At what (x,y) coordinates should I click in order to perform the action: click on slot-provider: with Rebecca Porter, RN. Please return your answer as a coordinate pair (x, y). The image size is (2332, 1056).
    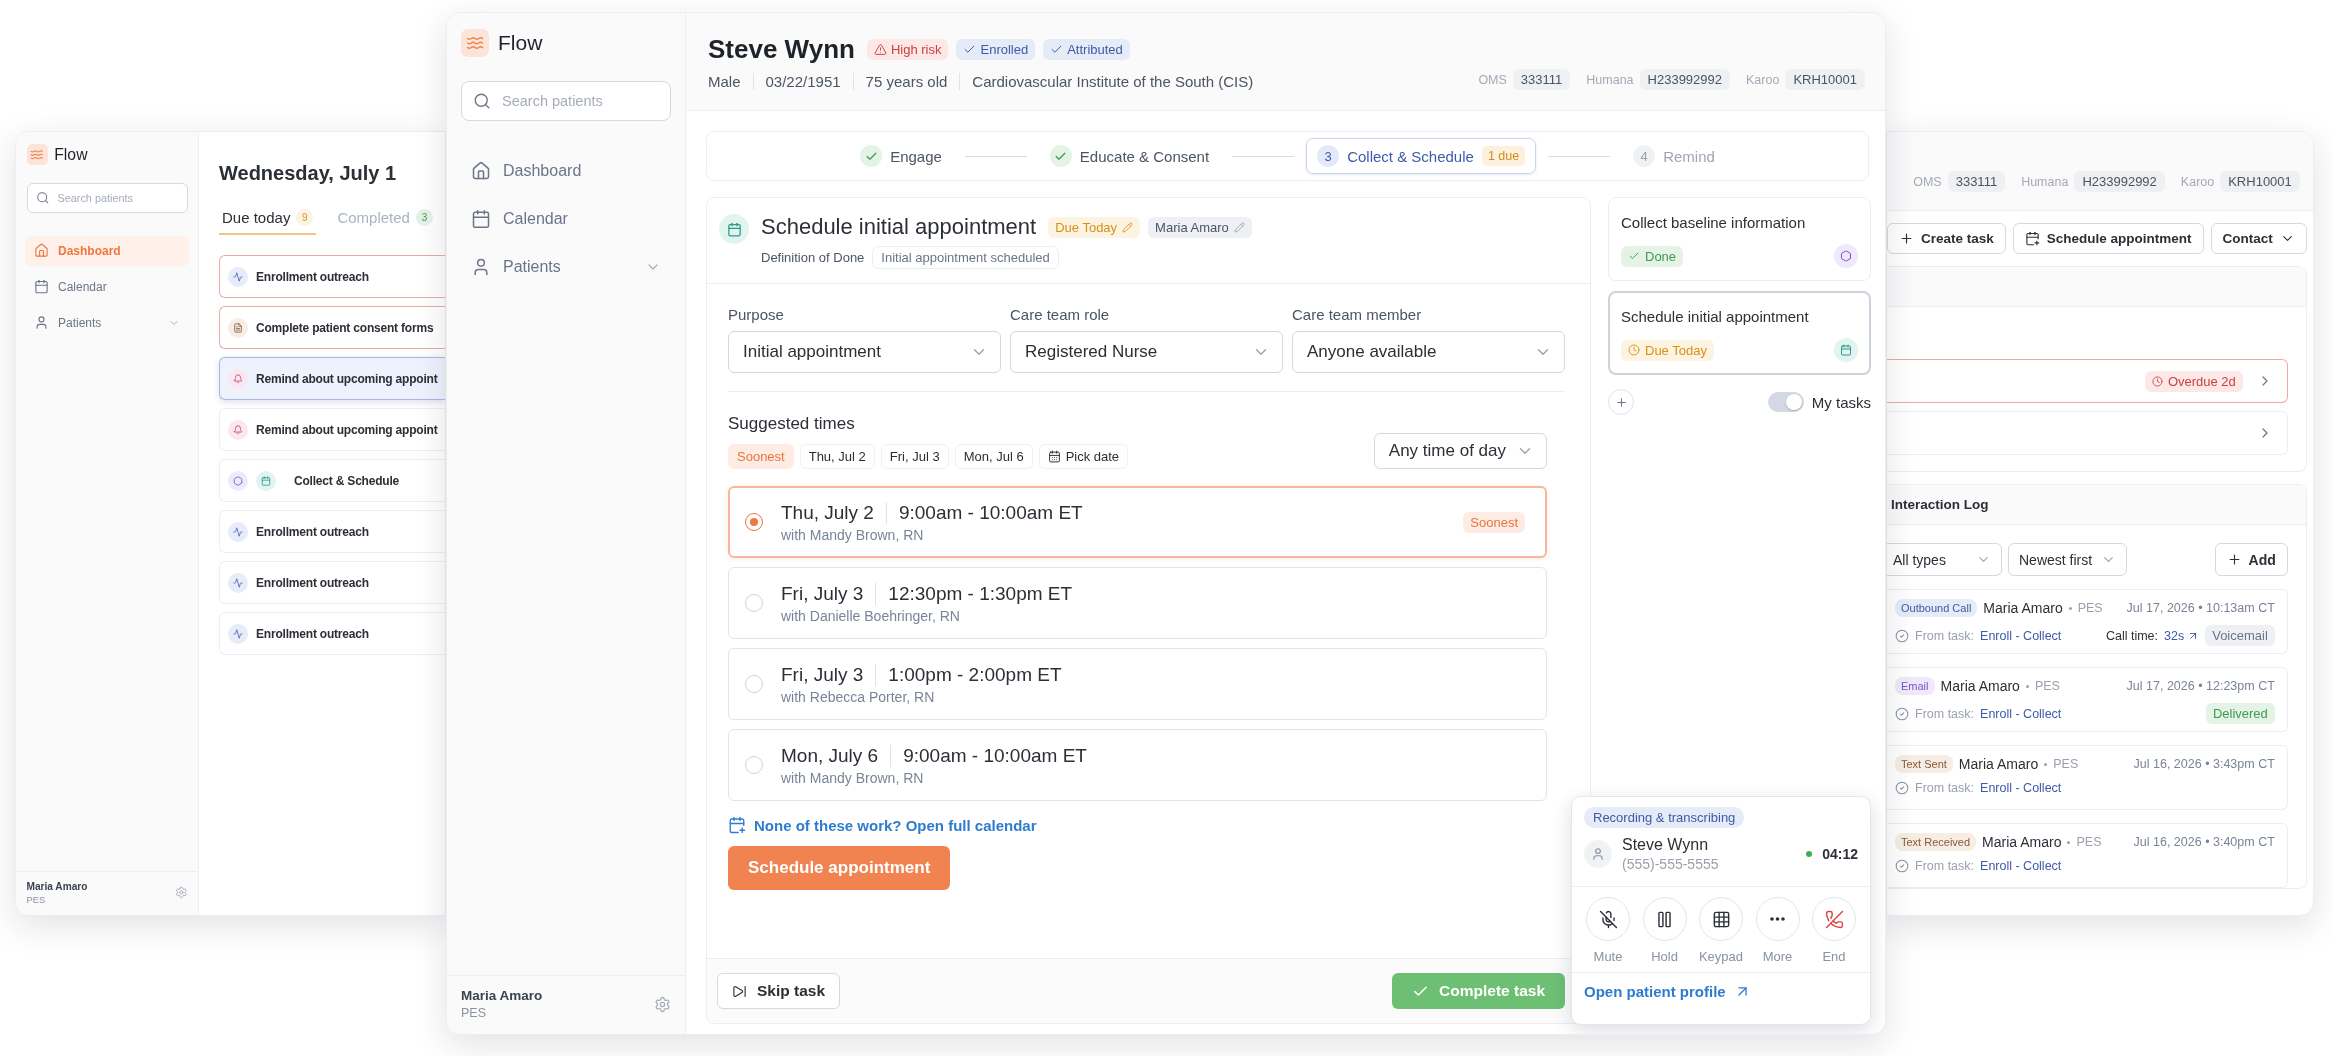
    Looking at the image, I should click on (858, 696).